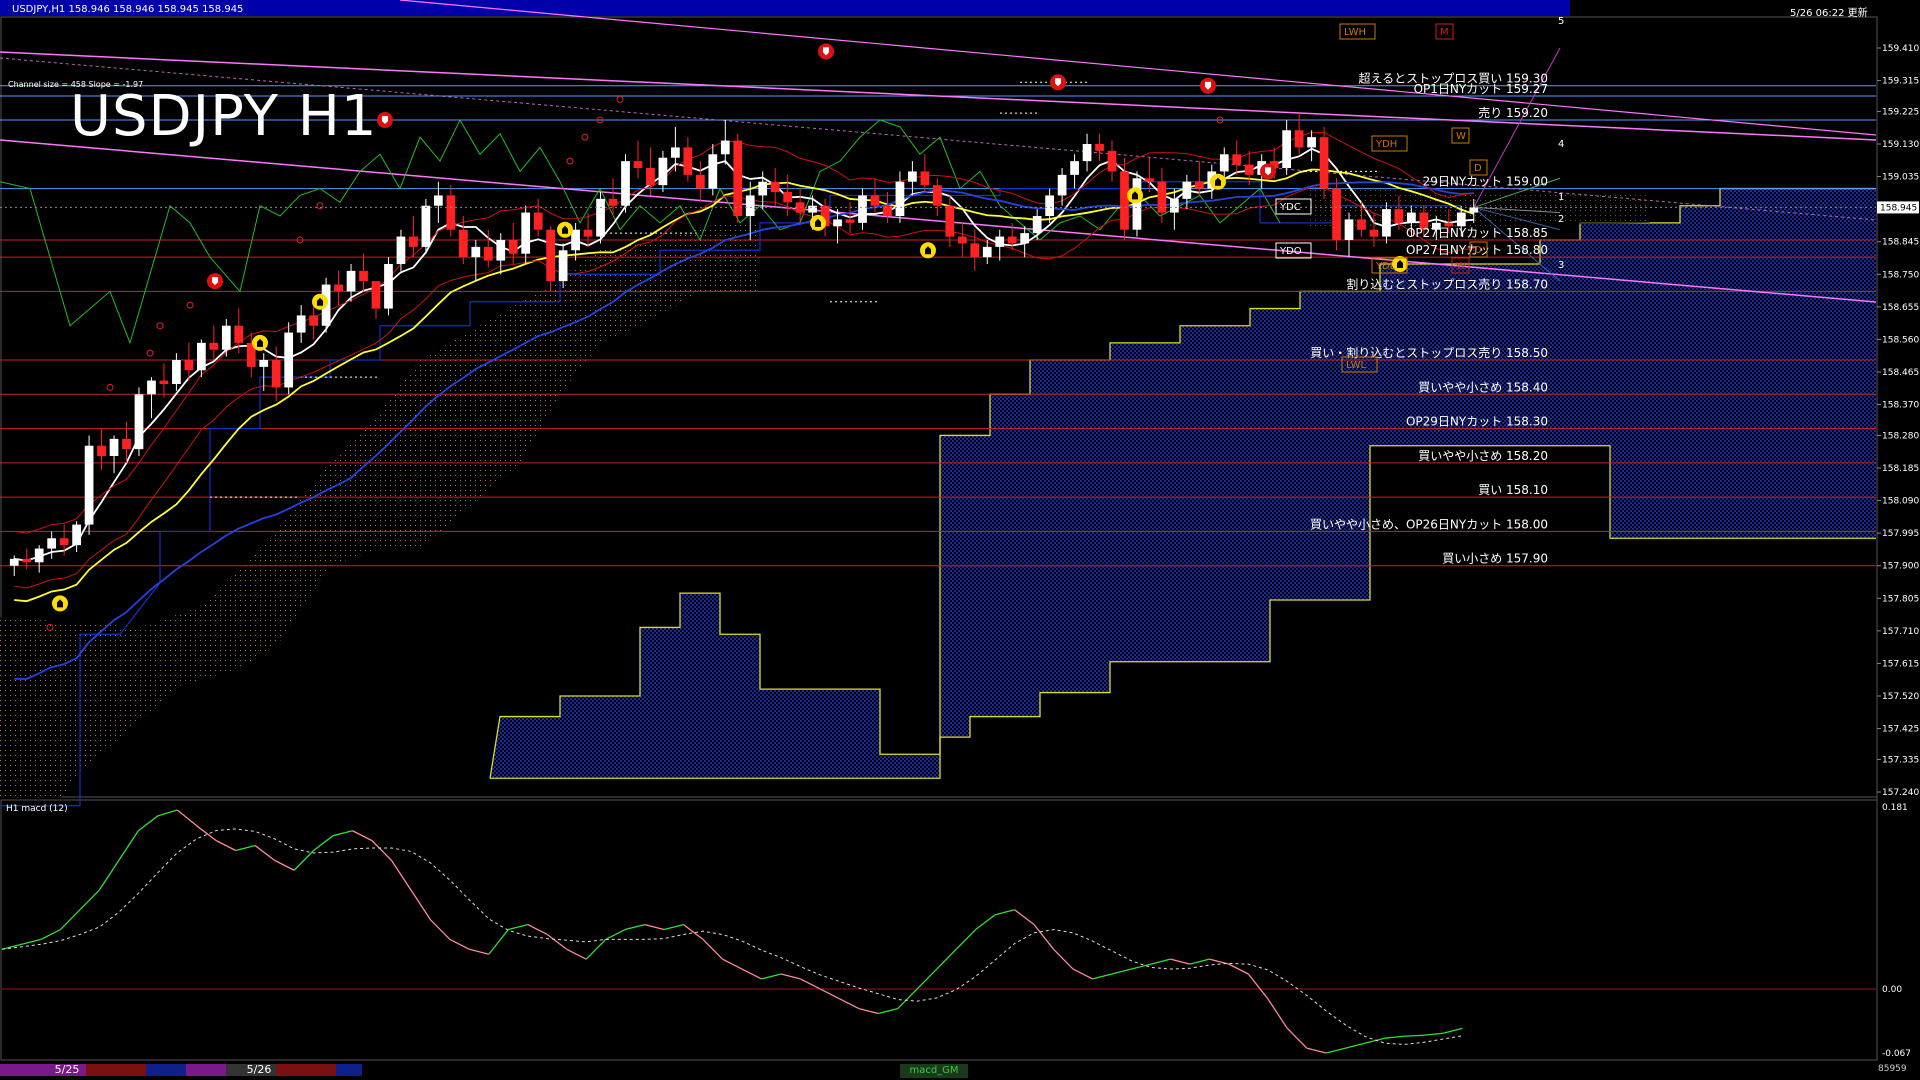  What do you see at coordinates (1895, 808) in the screenshot?
I see `macd-axis-max: 0.181` at bounding box center [1895, 808].